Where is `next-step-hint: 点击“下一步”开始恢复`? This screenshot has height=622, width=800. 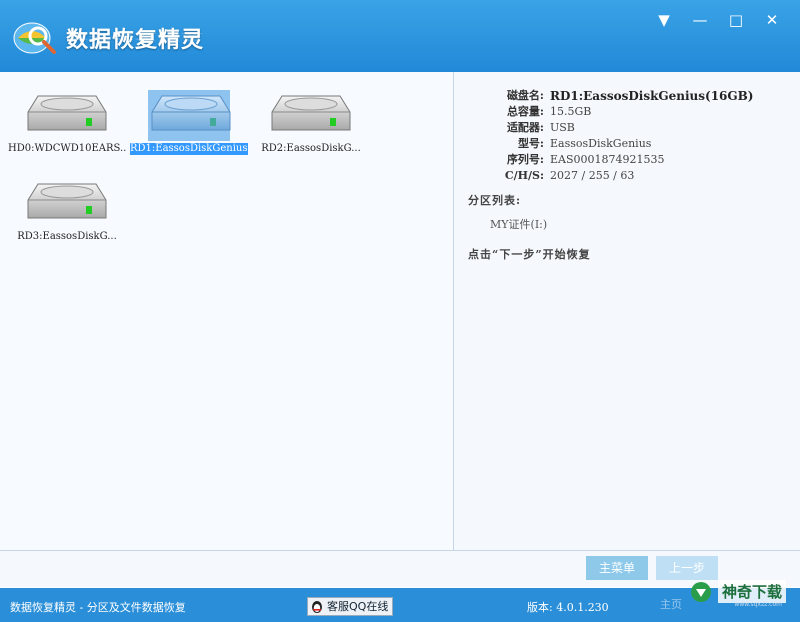 next-step-hint: 点击“下一步”开始恢复 is located at coordinates (529, 254).